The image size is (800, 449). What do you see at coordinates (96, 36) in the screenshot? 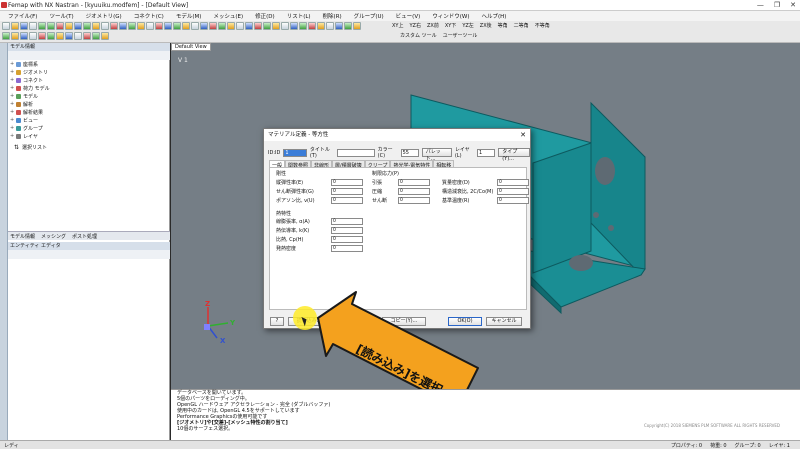
I see `animate-icon` at bounding box center [96, 36].